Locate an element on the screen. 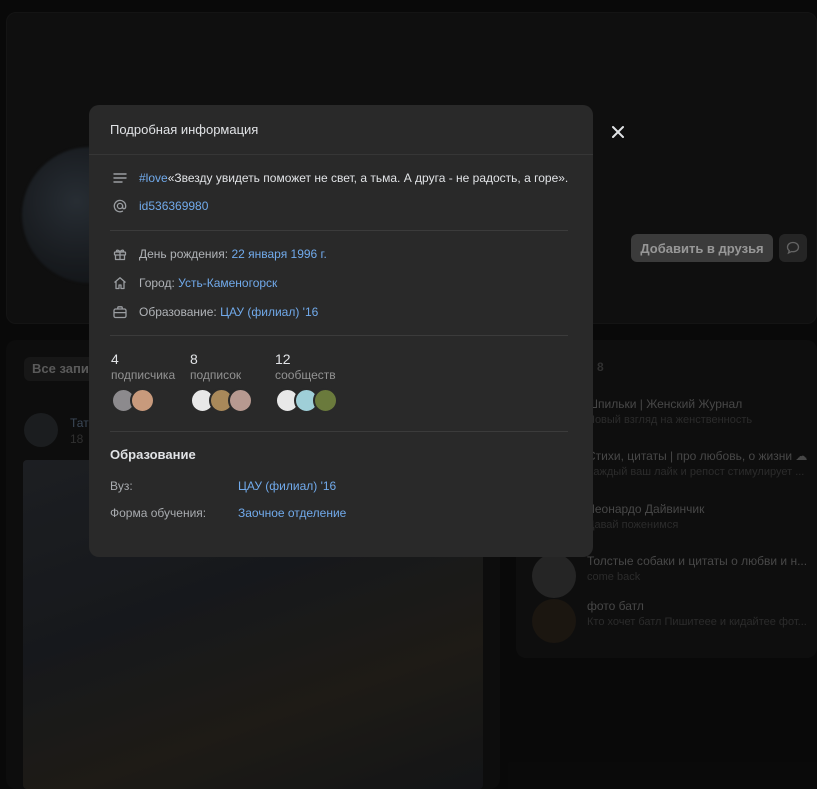 The width and height of the screenshot is (817, 789). status-hashtag: #love is located at coordinates (153, 178).